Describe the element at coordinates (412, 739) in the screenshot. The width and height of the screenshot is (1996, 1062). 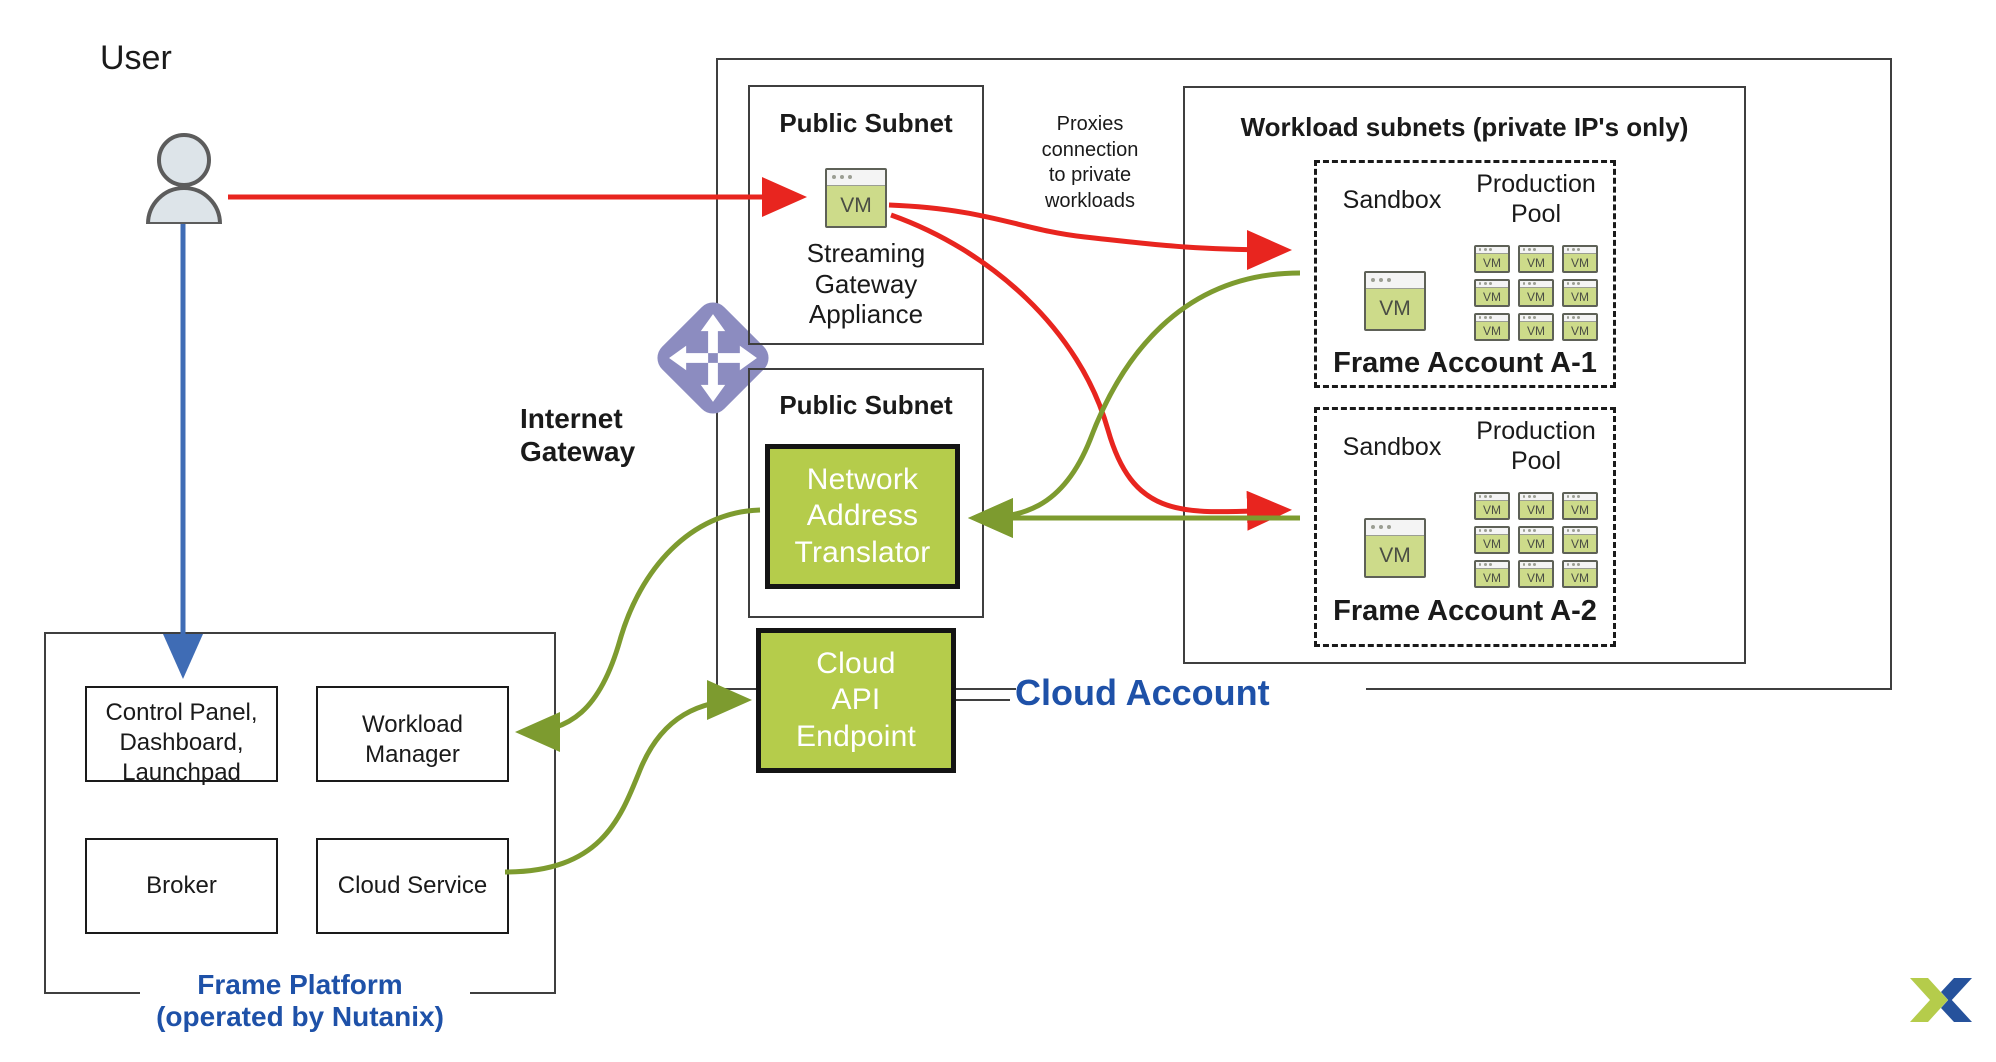
I see `frame-platform-workload-manager-label: Workload Manager` at that location.